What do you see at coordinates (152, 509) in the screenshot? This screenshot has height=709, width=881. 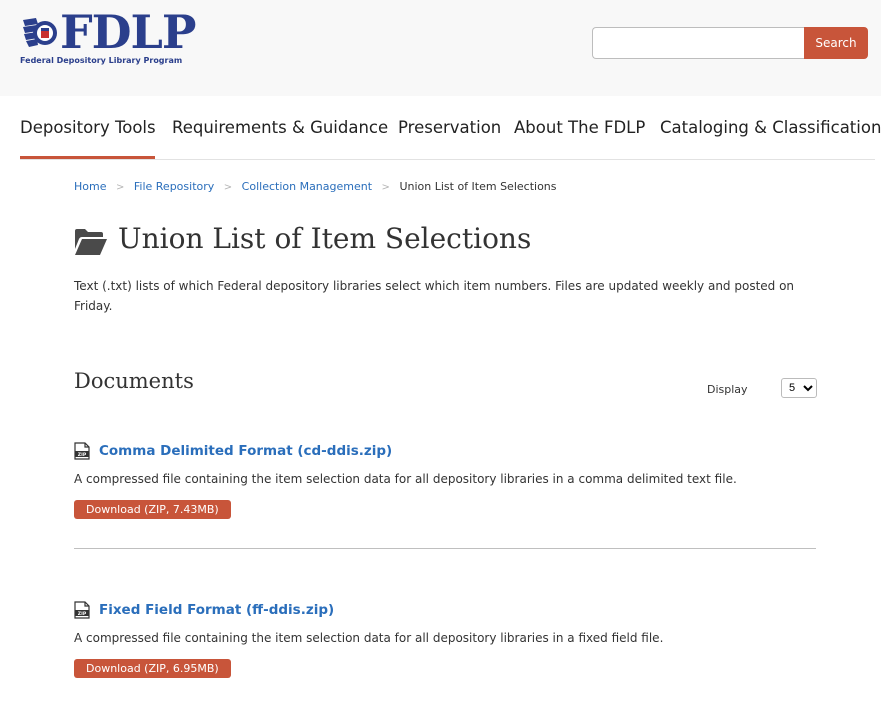 I see `download-button: Download (ZIP, 7.43MB)` at bounding box center [152, 509].